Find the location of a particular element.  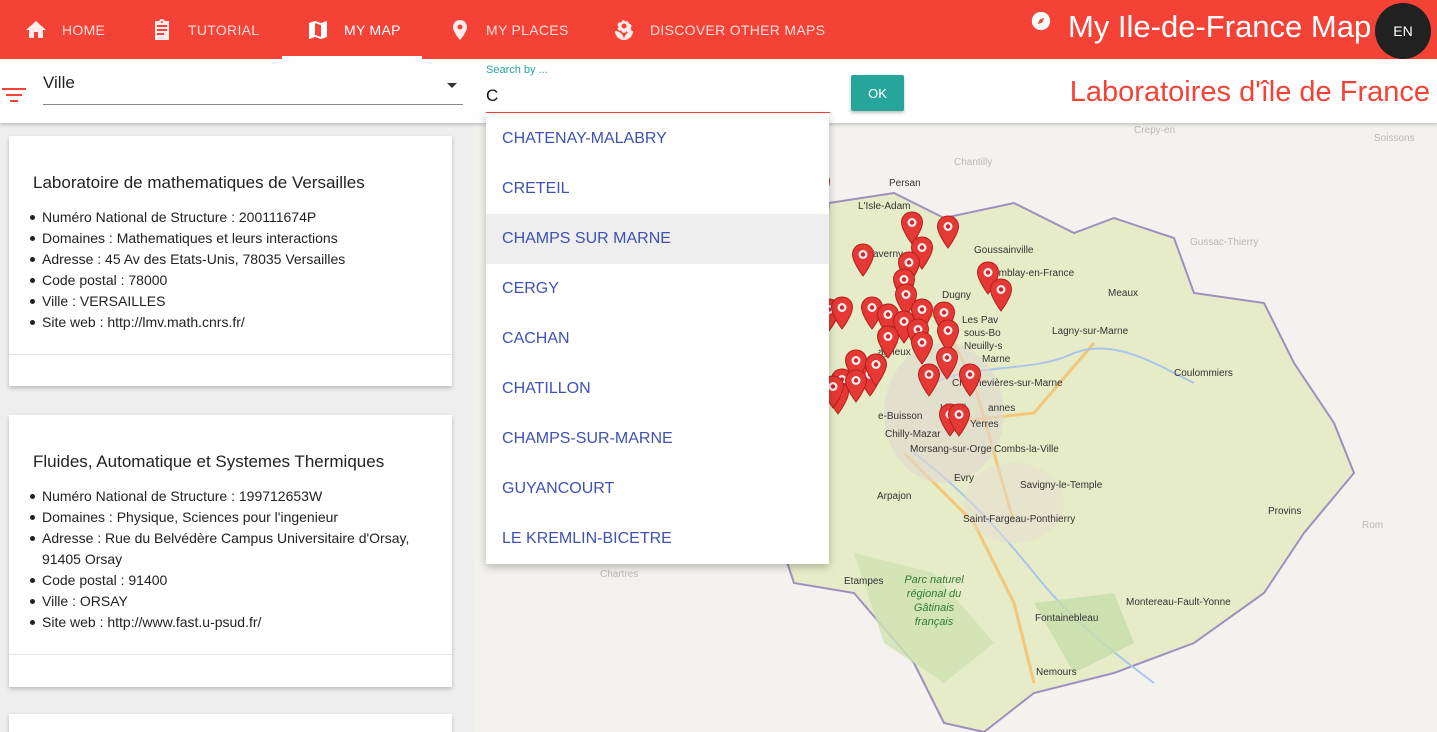

map-label: Nemours is located at coordinates (1056, 672).